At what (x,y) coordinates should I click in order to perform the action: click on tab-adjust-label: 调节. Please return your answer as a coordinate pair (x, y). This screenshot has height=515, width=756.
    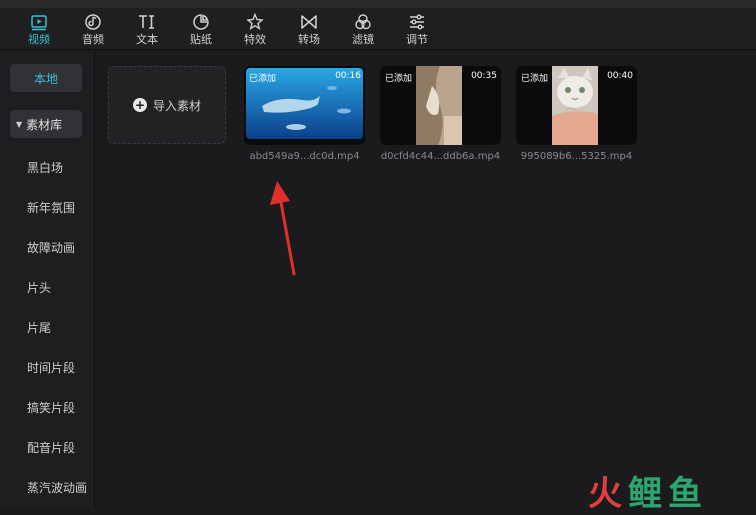
    Looking at the image, I should click on (417, 39).